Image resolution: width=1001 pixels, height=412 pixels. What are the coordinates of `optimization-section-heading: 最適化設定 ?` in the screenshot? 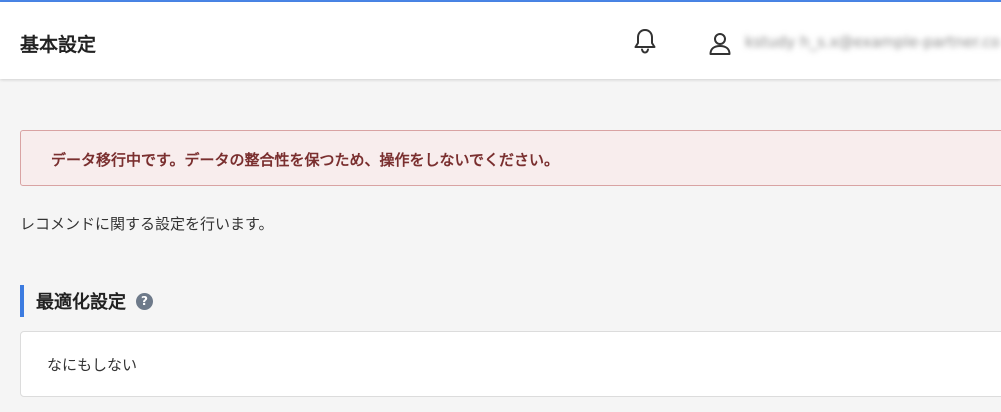 It's located at (86, 301).